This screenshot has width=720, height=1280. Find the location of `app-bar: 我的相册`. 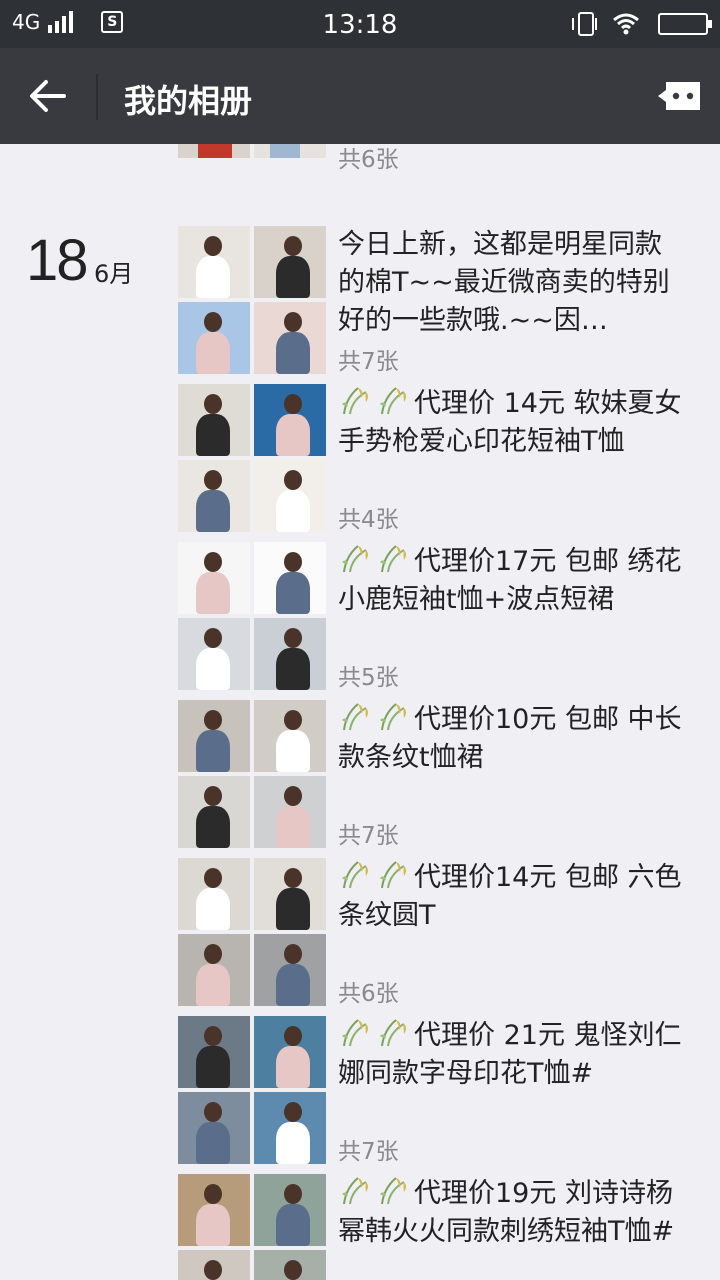

app-bar: 我的相册 is located at coordinates (360, 96).